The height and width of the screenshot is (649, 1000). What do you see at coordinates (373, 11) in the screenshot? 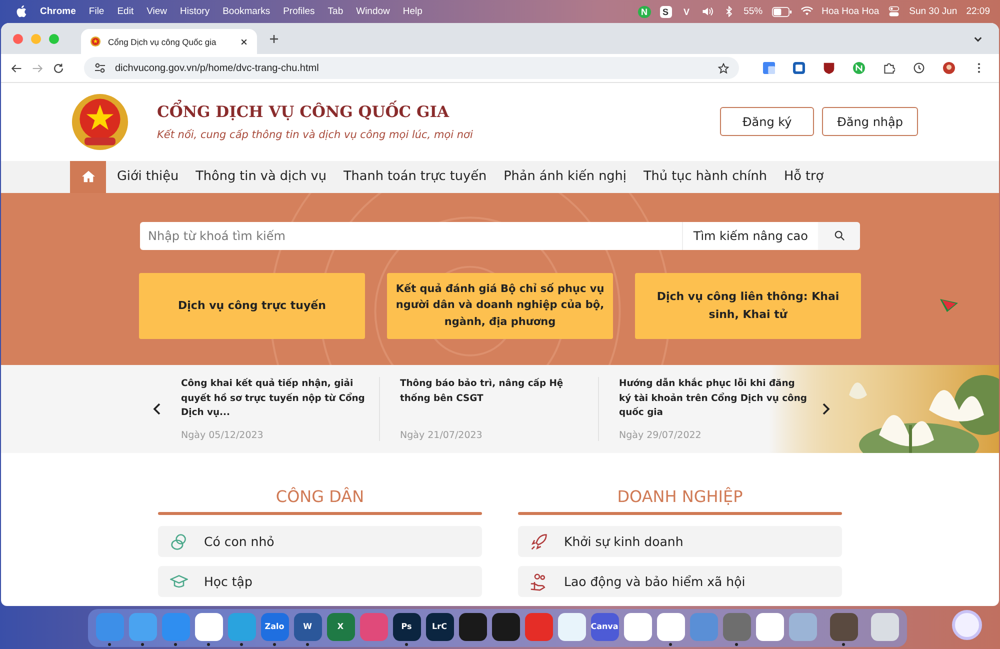
I see `menu-item: Window` at bounding box center [373, 11].